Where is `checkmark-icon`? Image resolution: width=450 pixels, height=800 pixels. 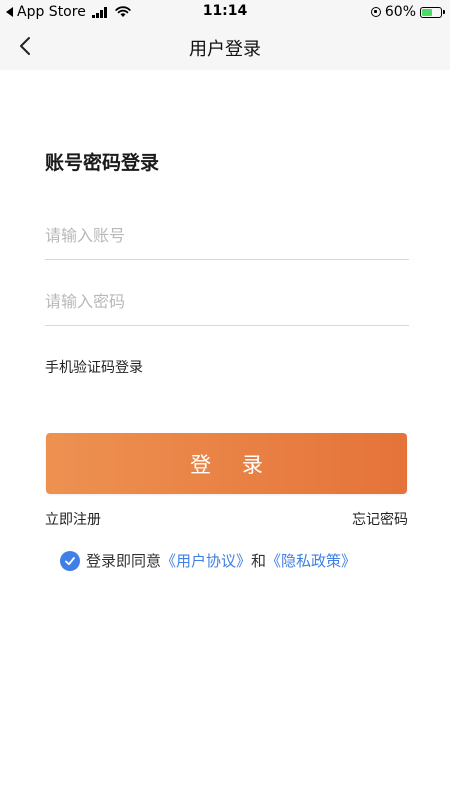
checkmark-icon is located at coordinates (70, 560).